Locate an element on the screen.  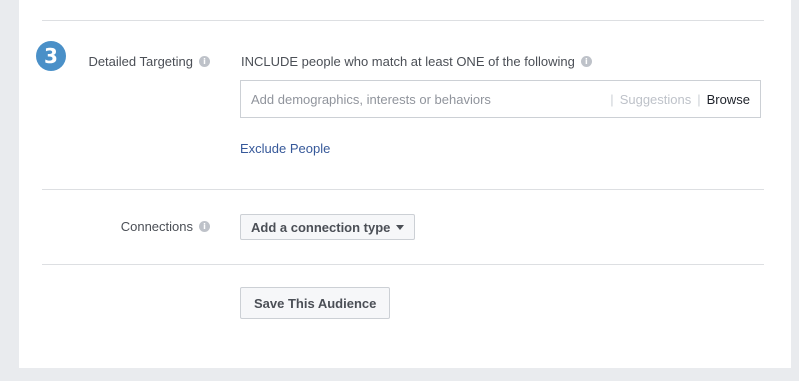
save-audience-button: Save This Audience is located at coordinates (315, 303).